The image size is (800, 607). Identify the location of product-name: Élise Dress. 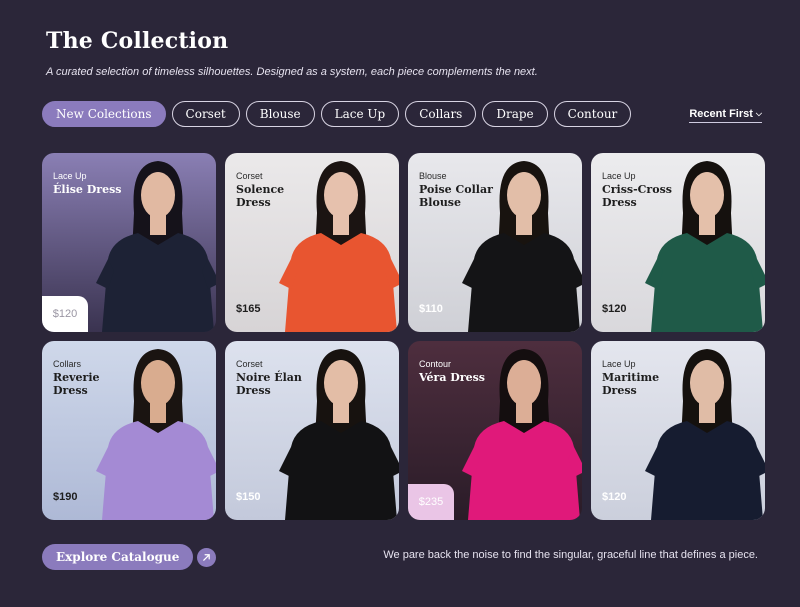
(87, 189).